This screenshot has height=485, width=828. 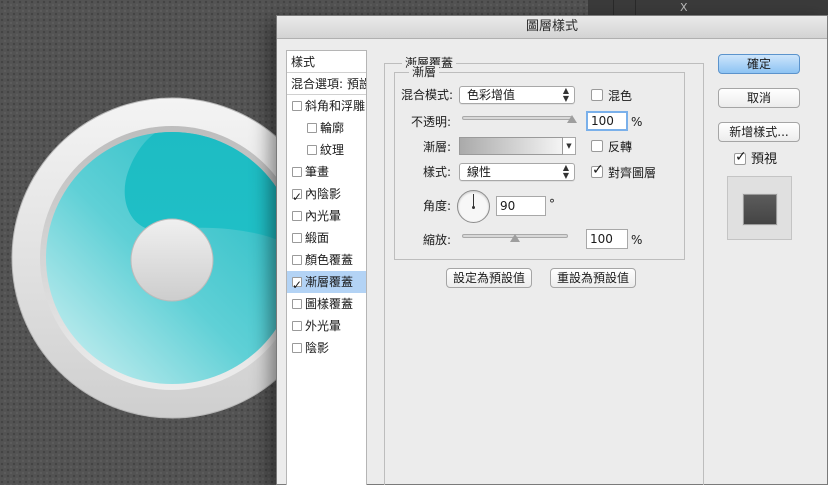 What do you see at coordinates (332, 150) in the screenshot?
I see `style-item-label: 紋理` at bounding box center [332, 150].